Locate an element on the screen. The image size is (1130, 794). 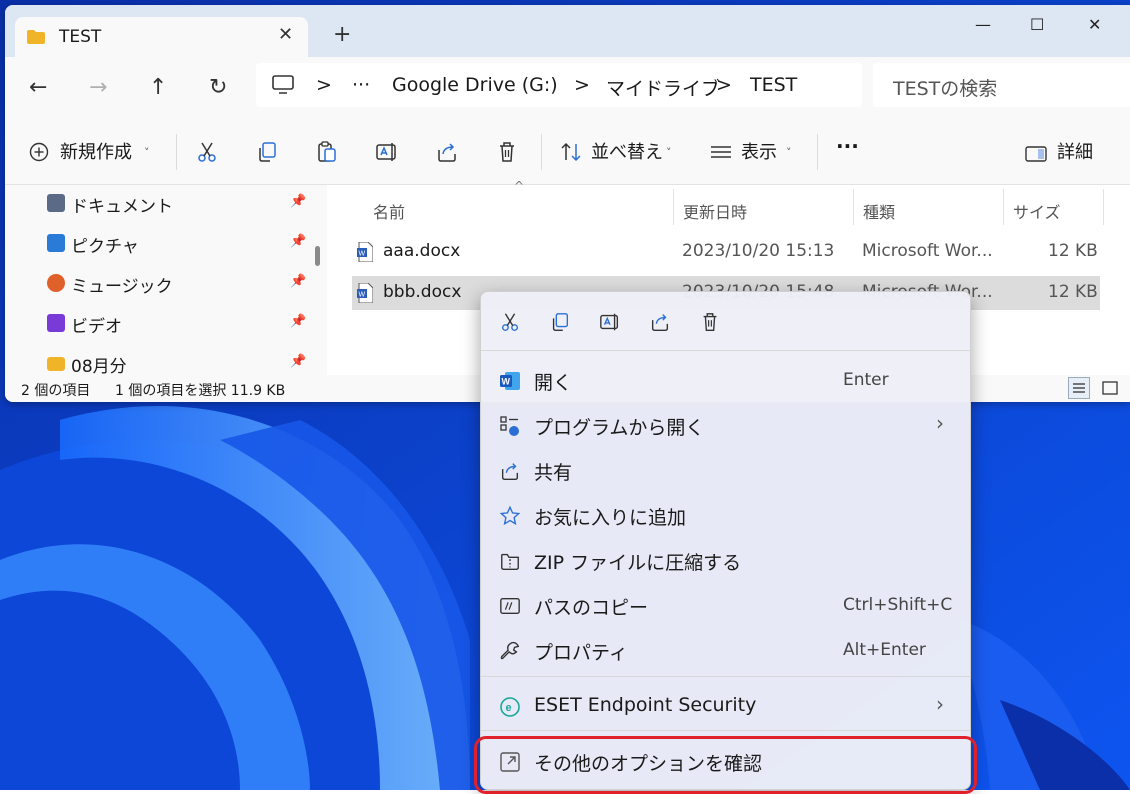
menu-item-shortcut: Enter is located at coordinates (866, 380).